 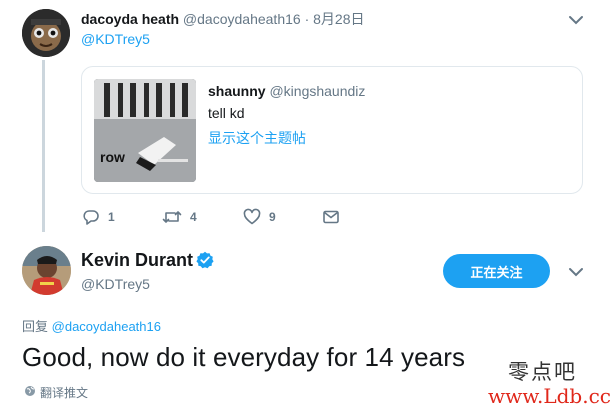 What do you see at coordinates (137, 260) in the screenshot?
I see `display-name: Kevin Durant` at bounding box center [137, 260].